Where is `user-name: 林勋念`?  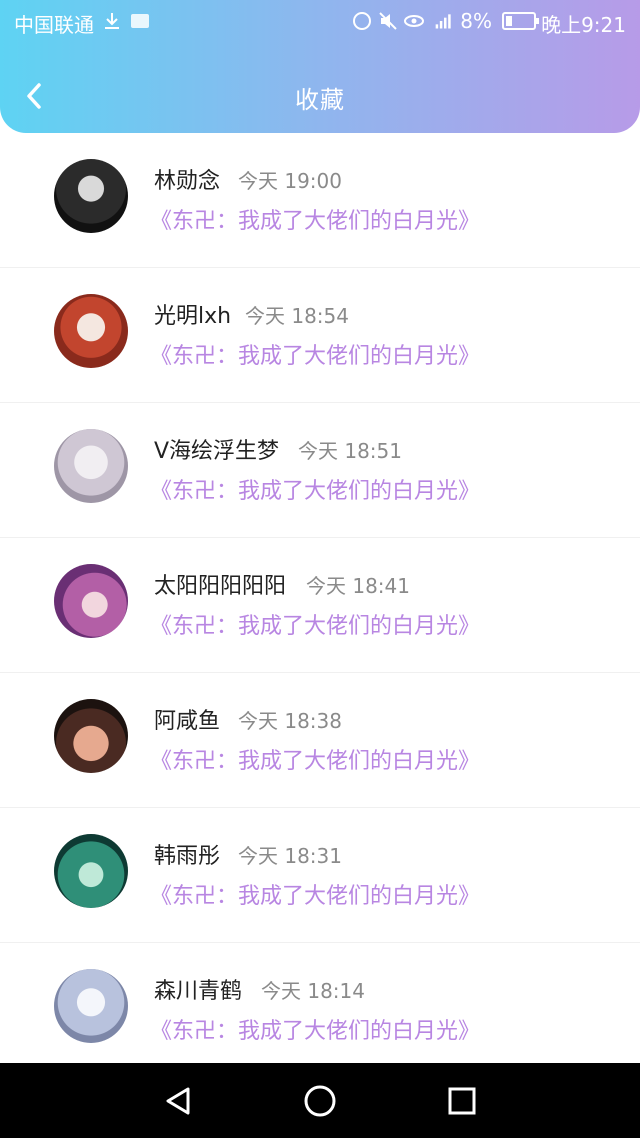
user-name: 林勋念 is located at coordinates (187, 181).